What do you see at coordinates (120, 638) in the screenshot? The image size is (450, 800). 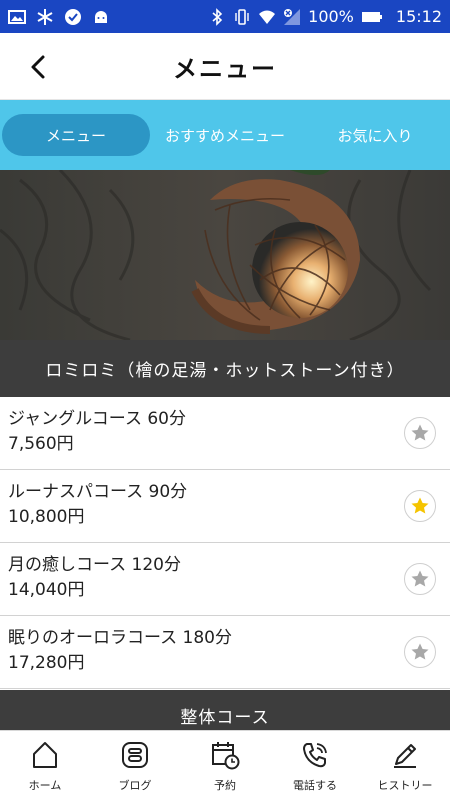 I see `course-name: 眠りのオーロラコース 180分` at bounding box center [120, 638].